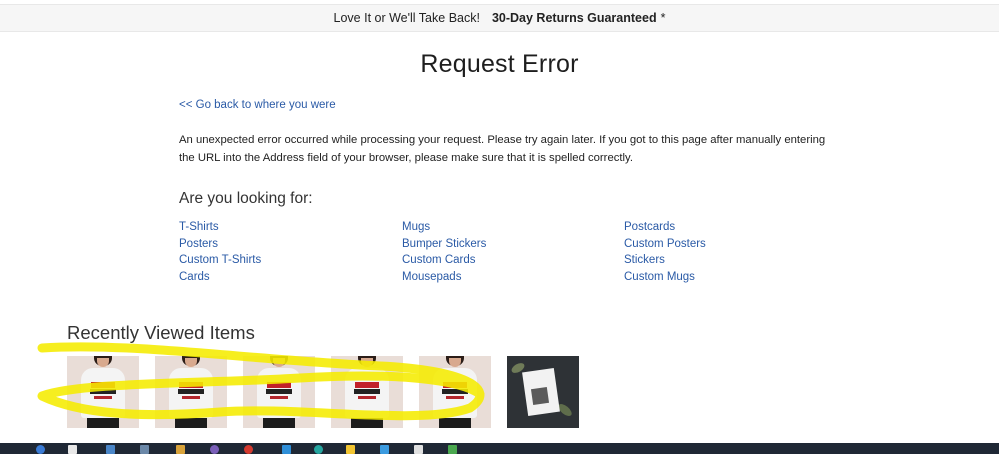  What do you see at coordinates (246, 198) in the screenshot?
I see `looking-for-title: Are you looking for:` at bounding box center [246, 198].